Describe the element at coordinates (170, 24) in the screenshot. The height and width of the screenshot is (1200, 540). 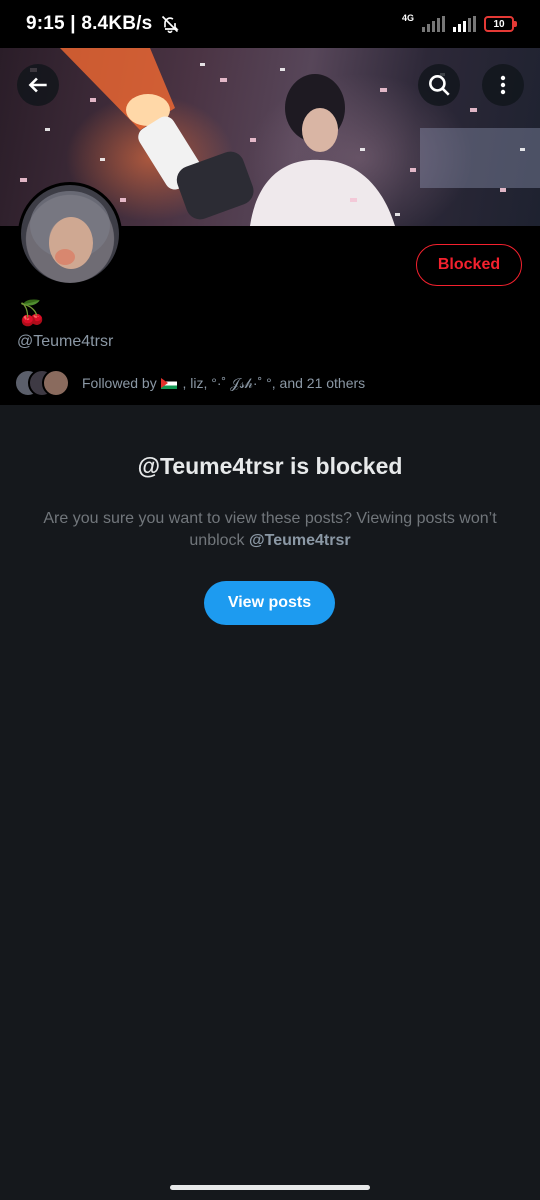
I see `bell-off-icon` at that location.